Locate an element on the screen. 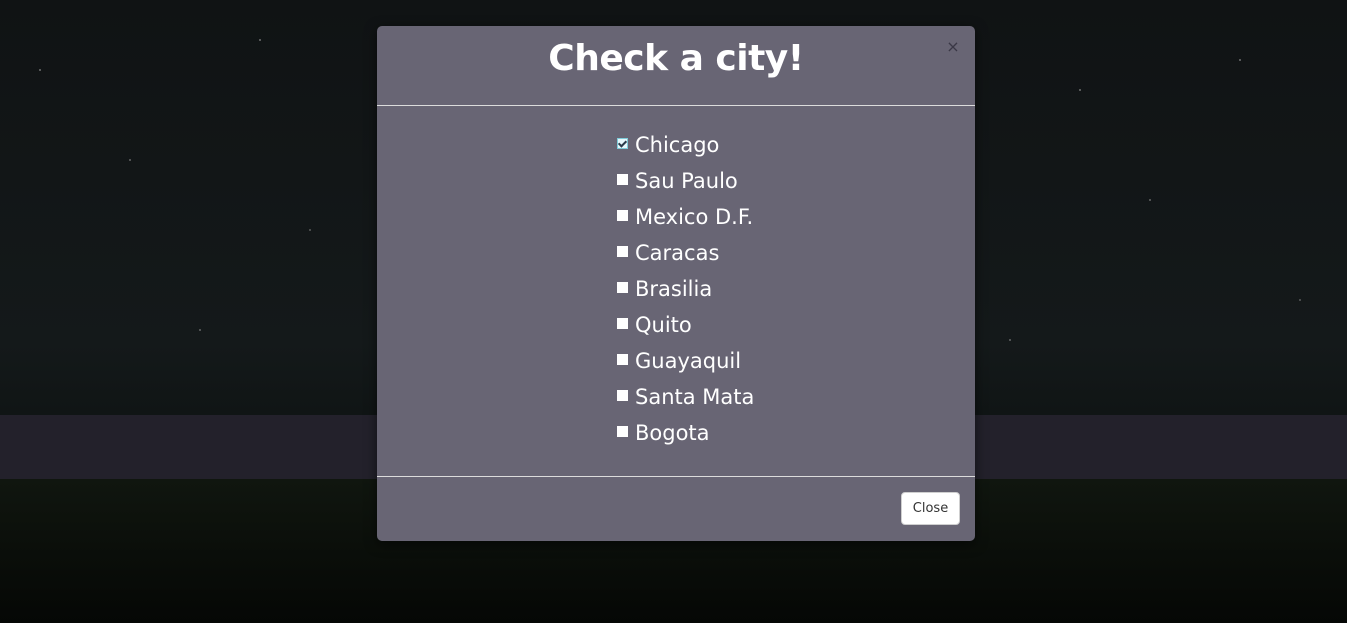 The width and height of the screenshot is (1347, 623). city-item-quito: Quito is located at coordinates (685, 330).